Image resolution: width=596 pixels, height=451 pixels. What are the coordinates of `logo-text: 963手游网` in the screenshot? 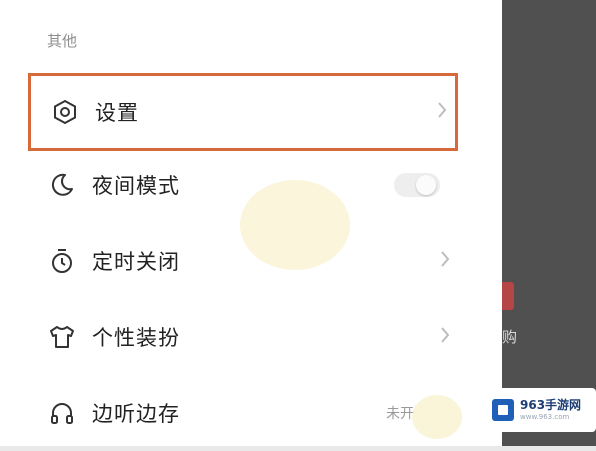 It's located at (551, 405).